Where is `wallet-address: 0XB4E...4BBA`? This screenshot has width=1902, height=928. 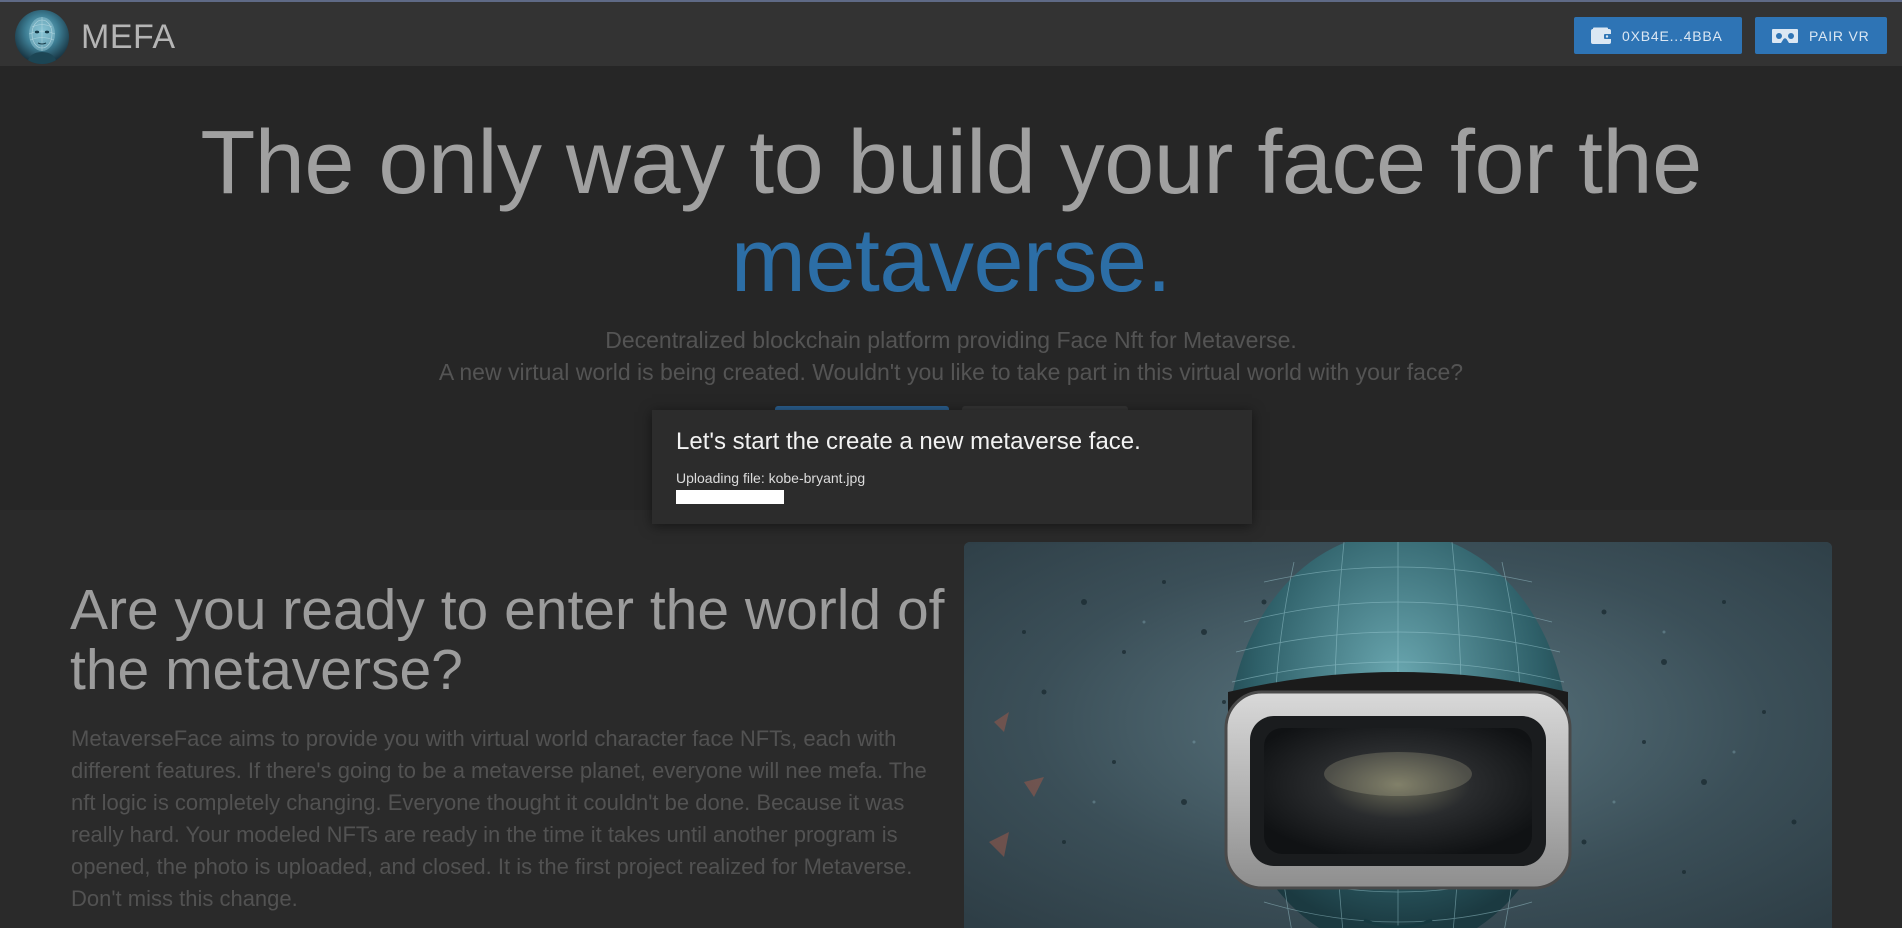 wallet-address: 0XB4E...4BBA is located at coordinates (1672, 35).